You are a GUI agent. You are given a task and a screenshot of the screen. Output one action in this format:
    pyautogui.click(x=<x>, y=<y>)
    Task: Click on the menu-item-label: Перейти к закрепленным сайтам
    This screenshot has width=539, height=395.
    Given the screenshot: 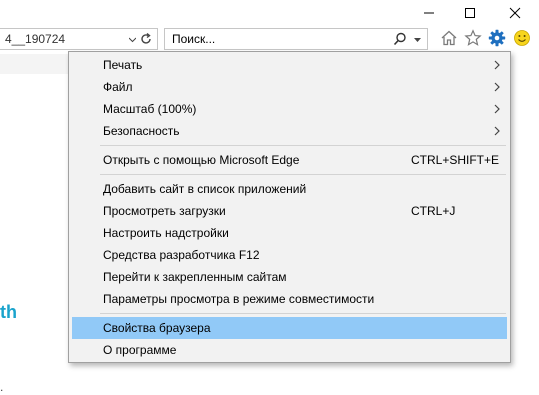 What is the action you would take?
    pyautogui.click(x=195, y=277)
    